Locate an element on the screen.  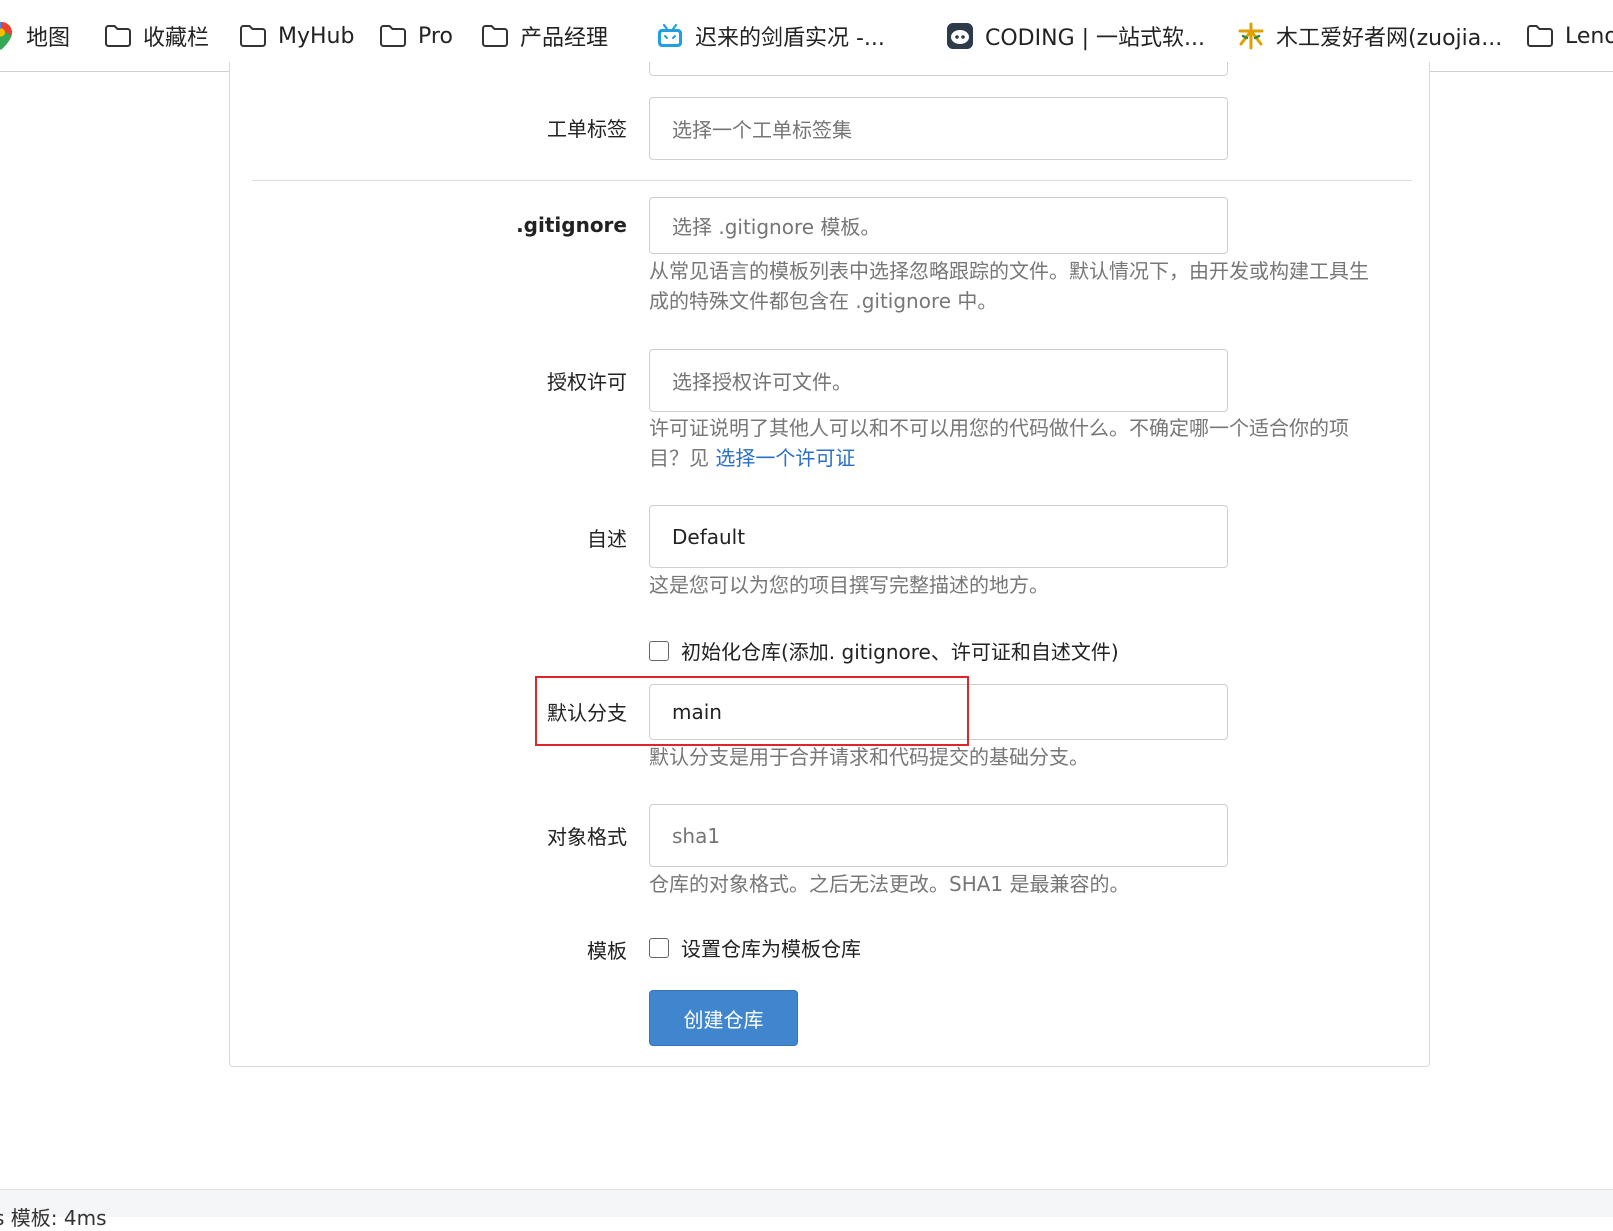
readme-label: 自述 is located at coordinates (607, 539).